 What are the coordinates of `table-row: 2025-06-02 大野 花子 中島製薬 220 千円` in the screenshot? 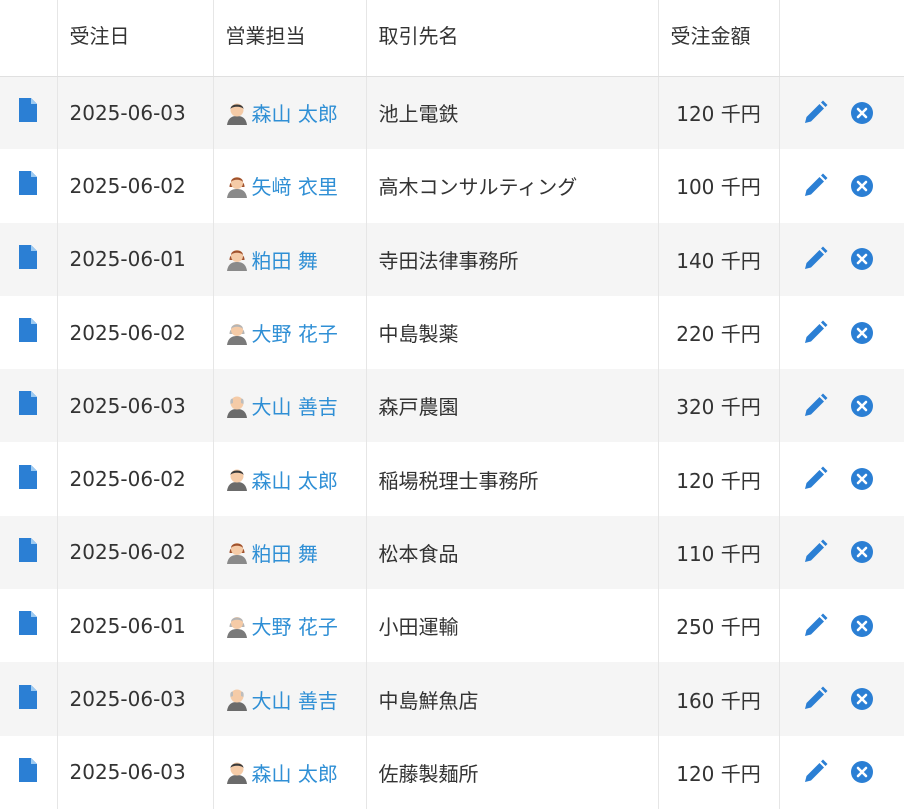 It's located at (452, 332).